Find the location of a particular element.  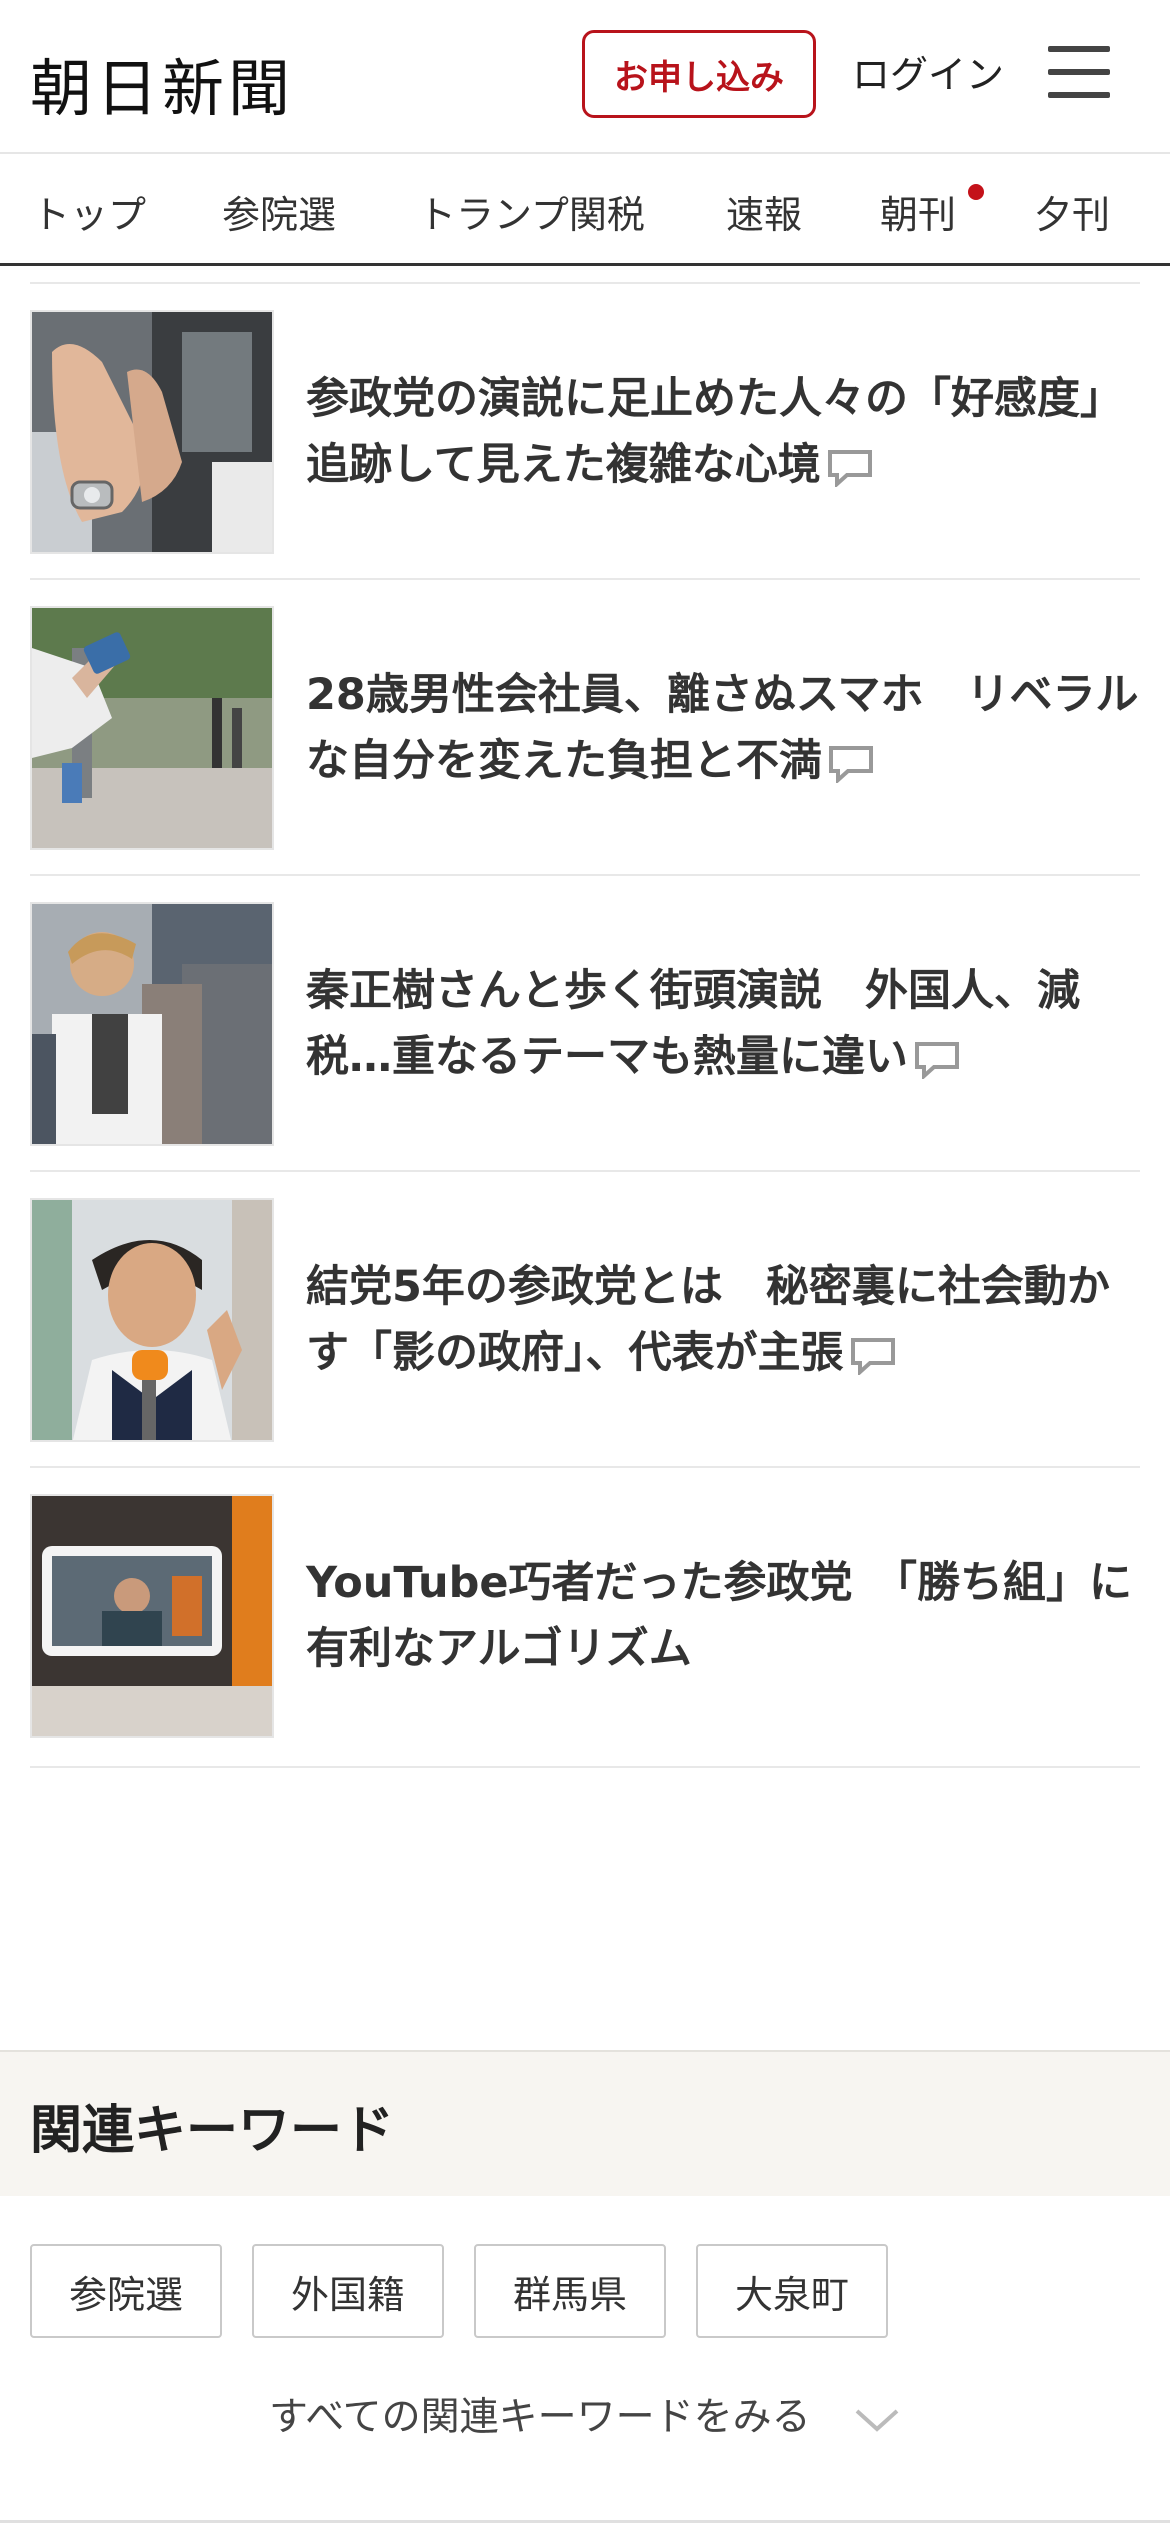

article-item: 参政党の演説に足止めた人々の「好感度」 追跡して見えた複雑な心境 is located at coordinates (585, 442).